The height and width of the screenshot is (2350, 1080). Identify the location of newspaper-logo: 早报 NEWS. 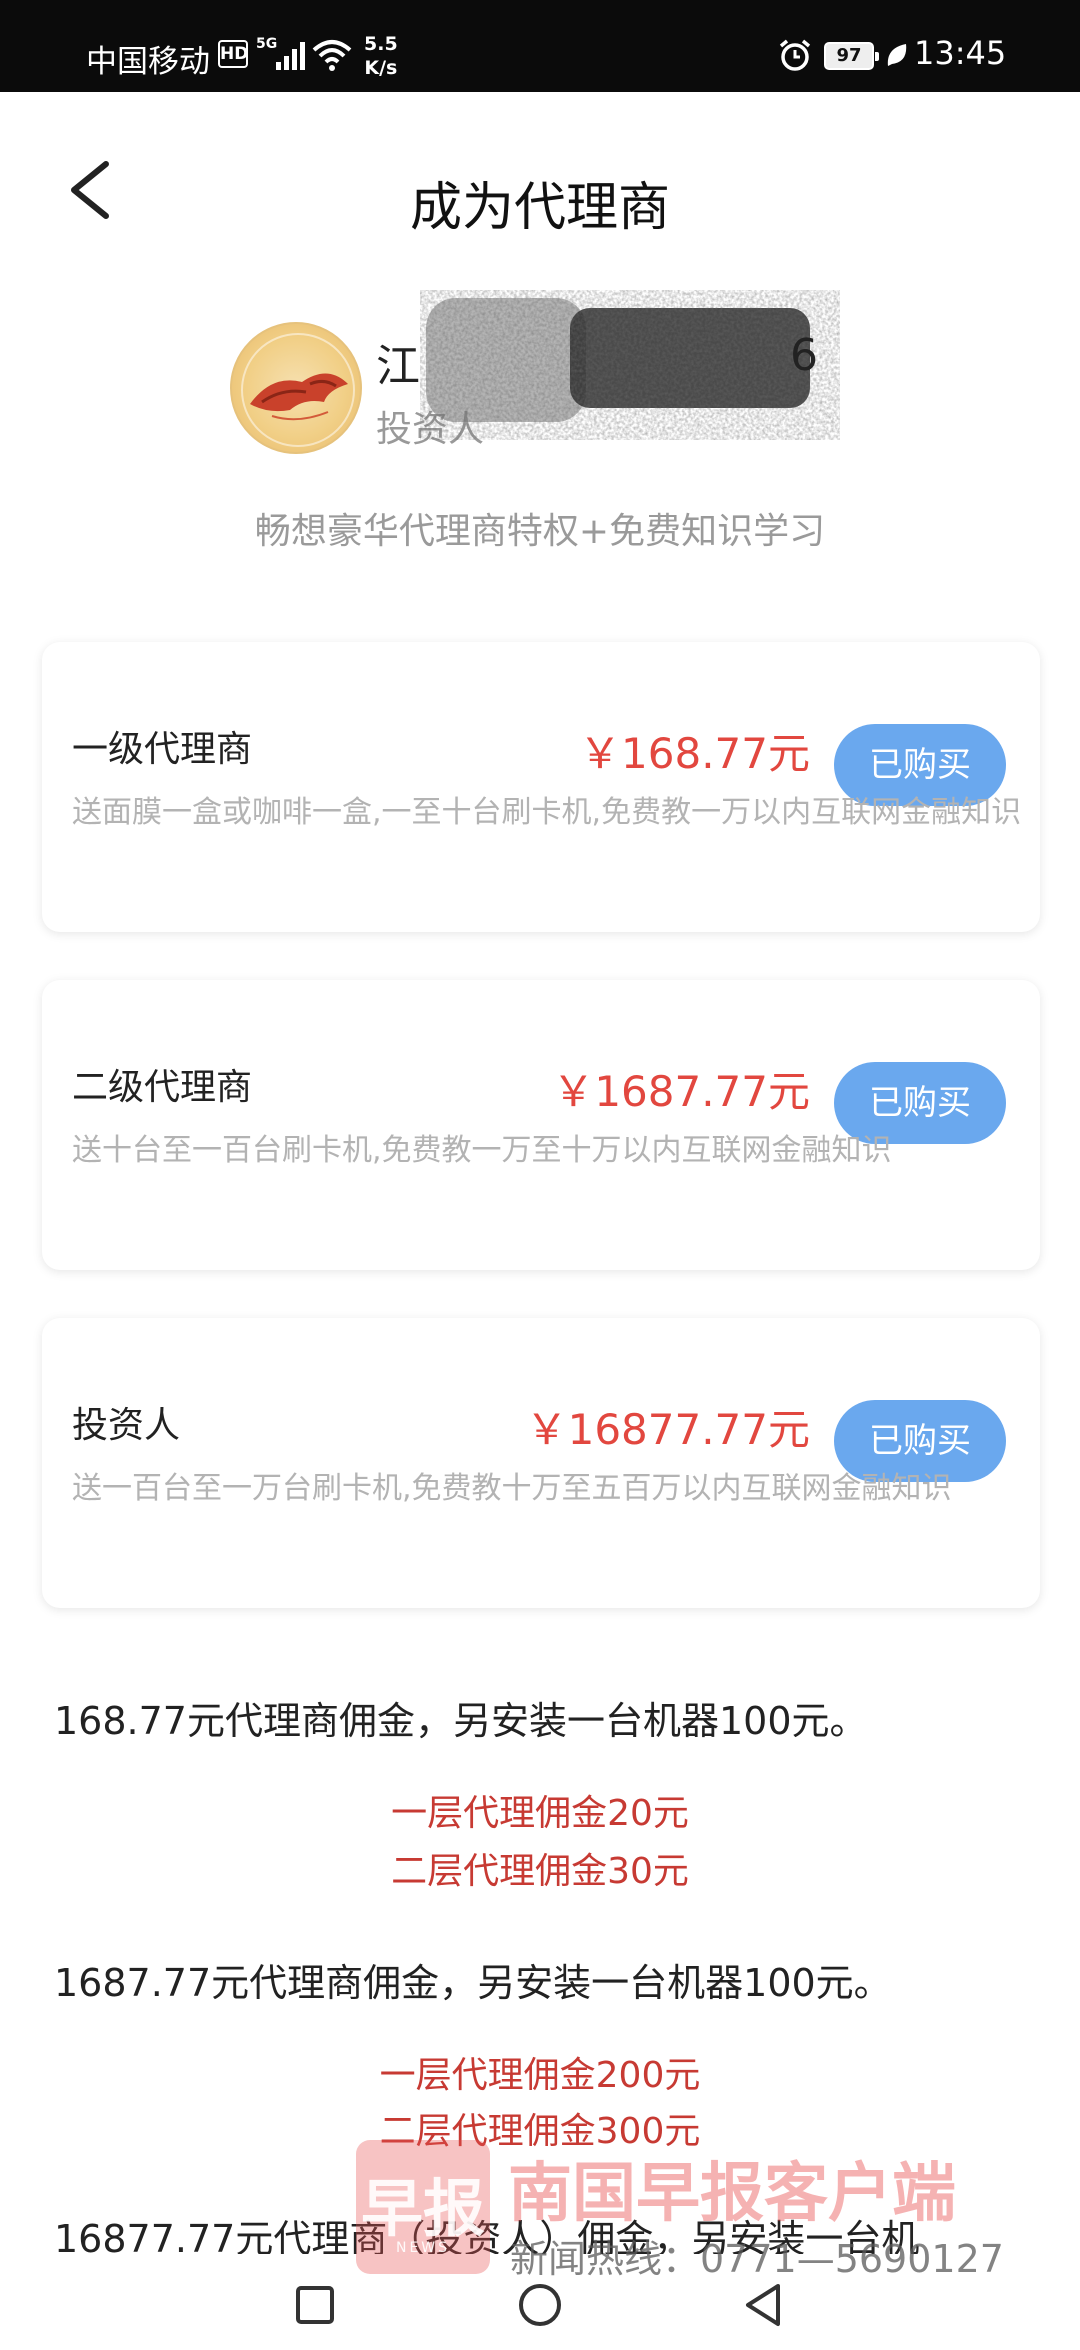
(423, 2207).